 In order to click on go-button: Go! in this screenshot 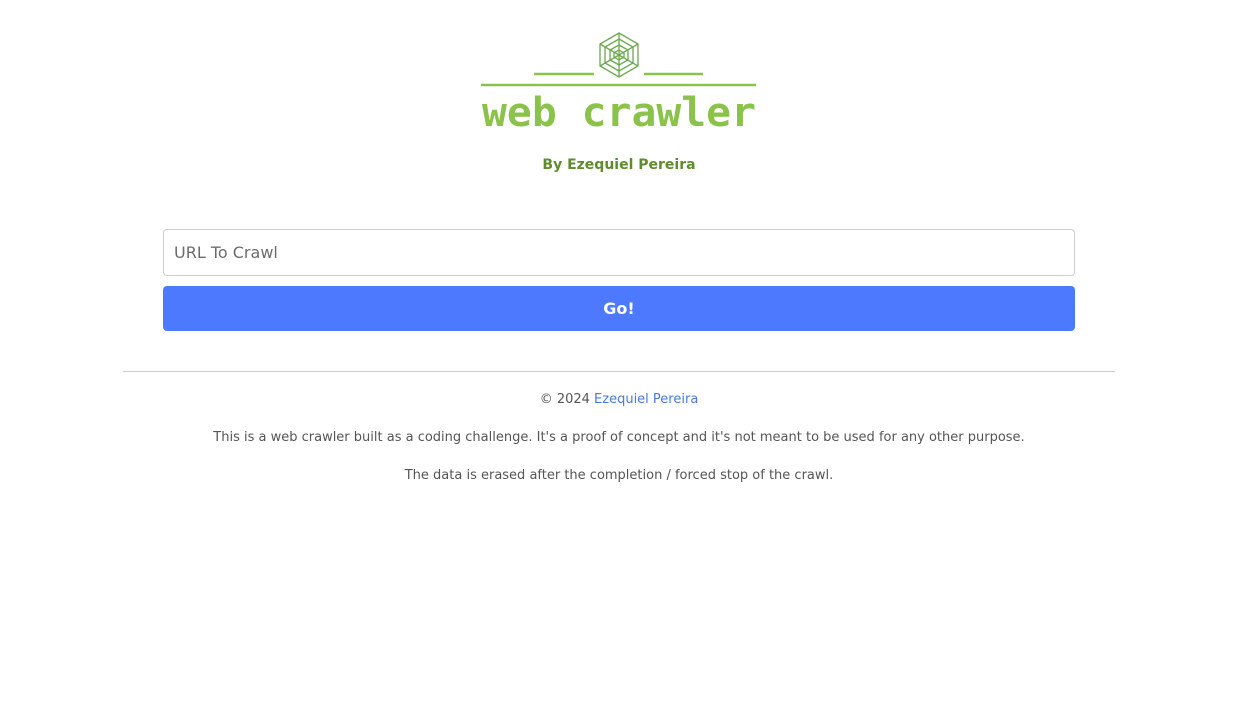, I will do `click(619, 308)`.